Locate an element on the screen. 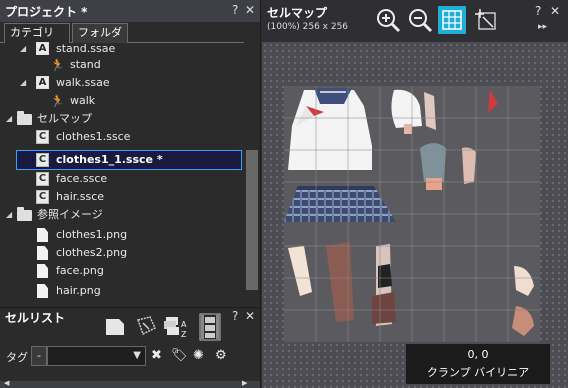 Image resolution: width=568 pixels, height=388 pixels. tag-minus-button: - is located at coordinates (39, 356).